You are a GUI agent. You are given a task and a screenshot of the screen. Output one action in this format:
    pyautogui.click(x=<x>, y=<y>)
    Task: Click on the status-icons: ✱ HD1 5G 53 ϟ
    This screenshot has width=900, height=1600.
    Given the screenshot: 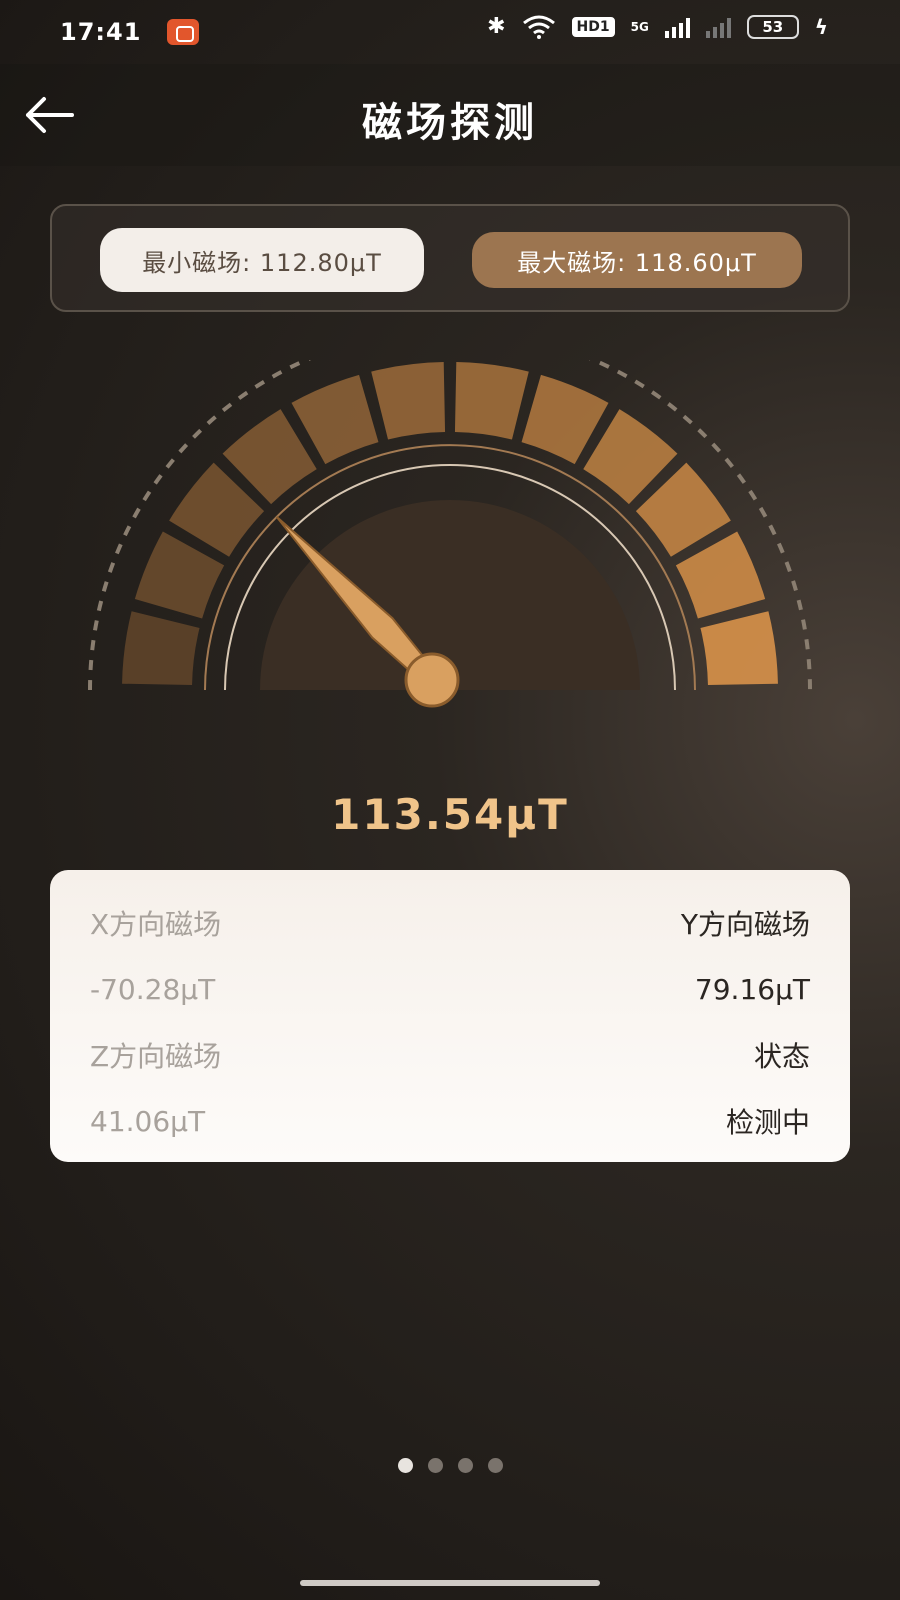 What is the action you would take?
    pyautogui.click(x=657, y=26)
    